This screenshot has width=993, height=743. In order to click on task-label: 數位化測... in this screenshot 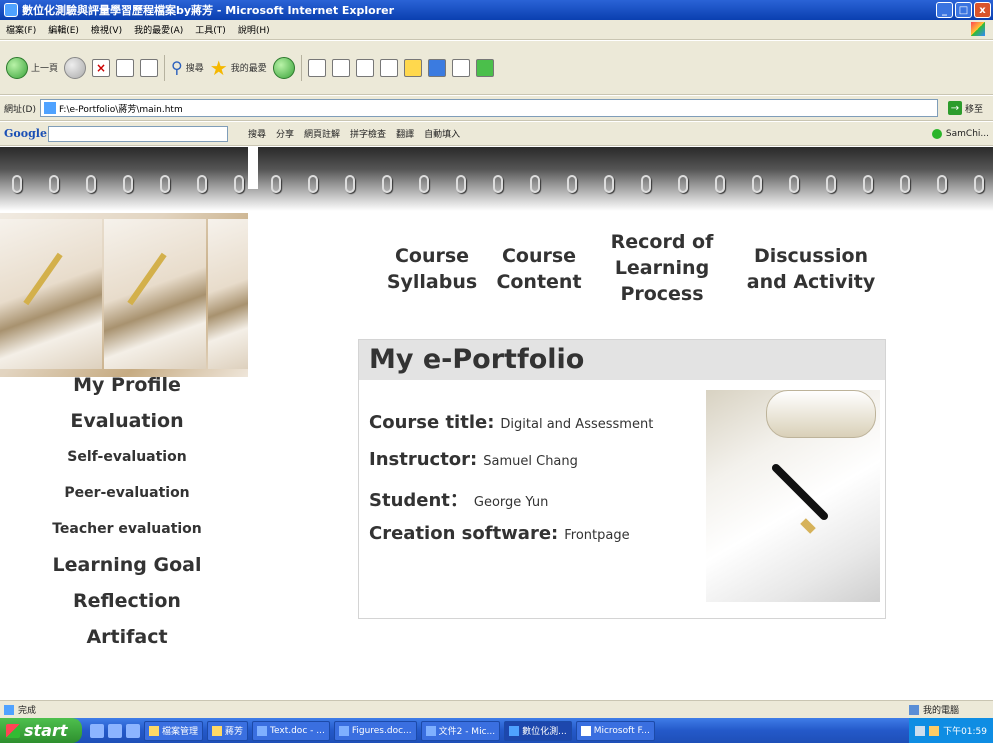, I will do `click(544, 732)`.